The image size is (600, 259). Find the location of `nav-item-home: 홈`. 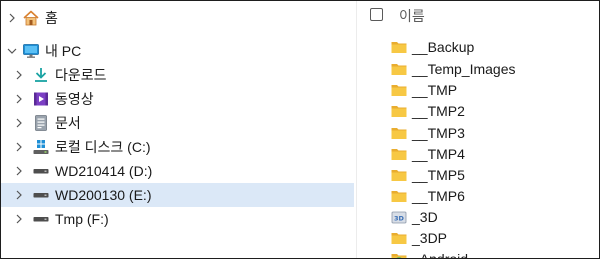

nav-item-home: 홈 is located at coordinates (177, 18).